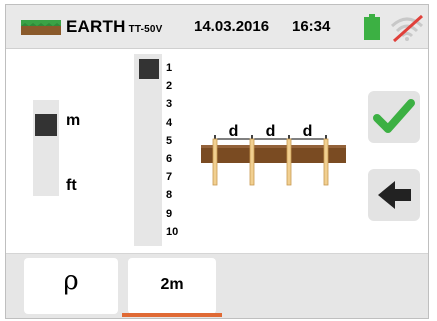 The width and height of the screenshot is (437, 321). I want to click on tab-label: ρ, so click(71, 281).